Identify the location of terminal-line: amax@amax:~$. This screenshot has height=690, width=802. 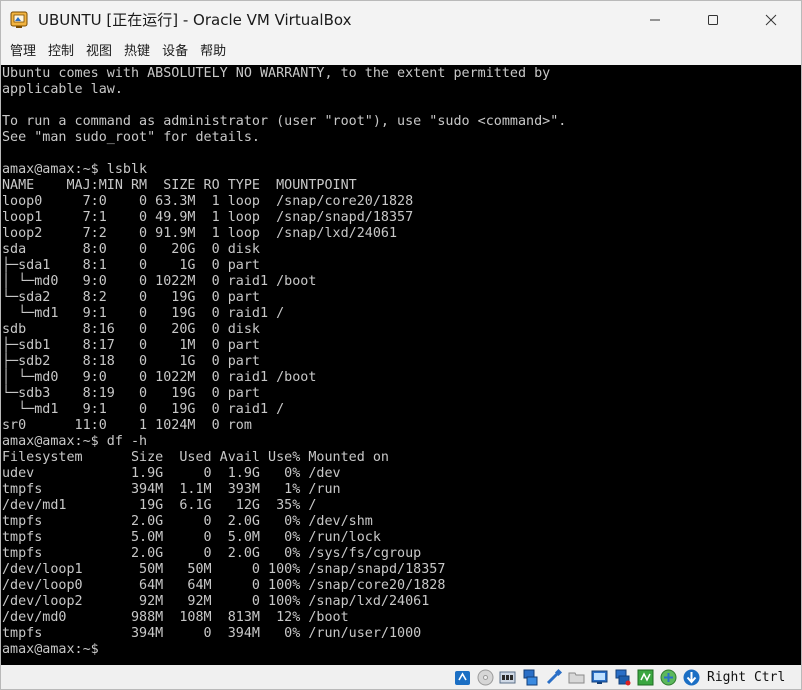
(50, 649).